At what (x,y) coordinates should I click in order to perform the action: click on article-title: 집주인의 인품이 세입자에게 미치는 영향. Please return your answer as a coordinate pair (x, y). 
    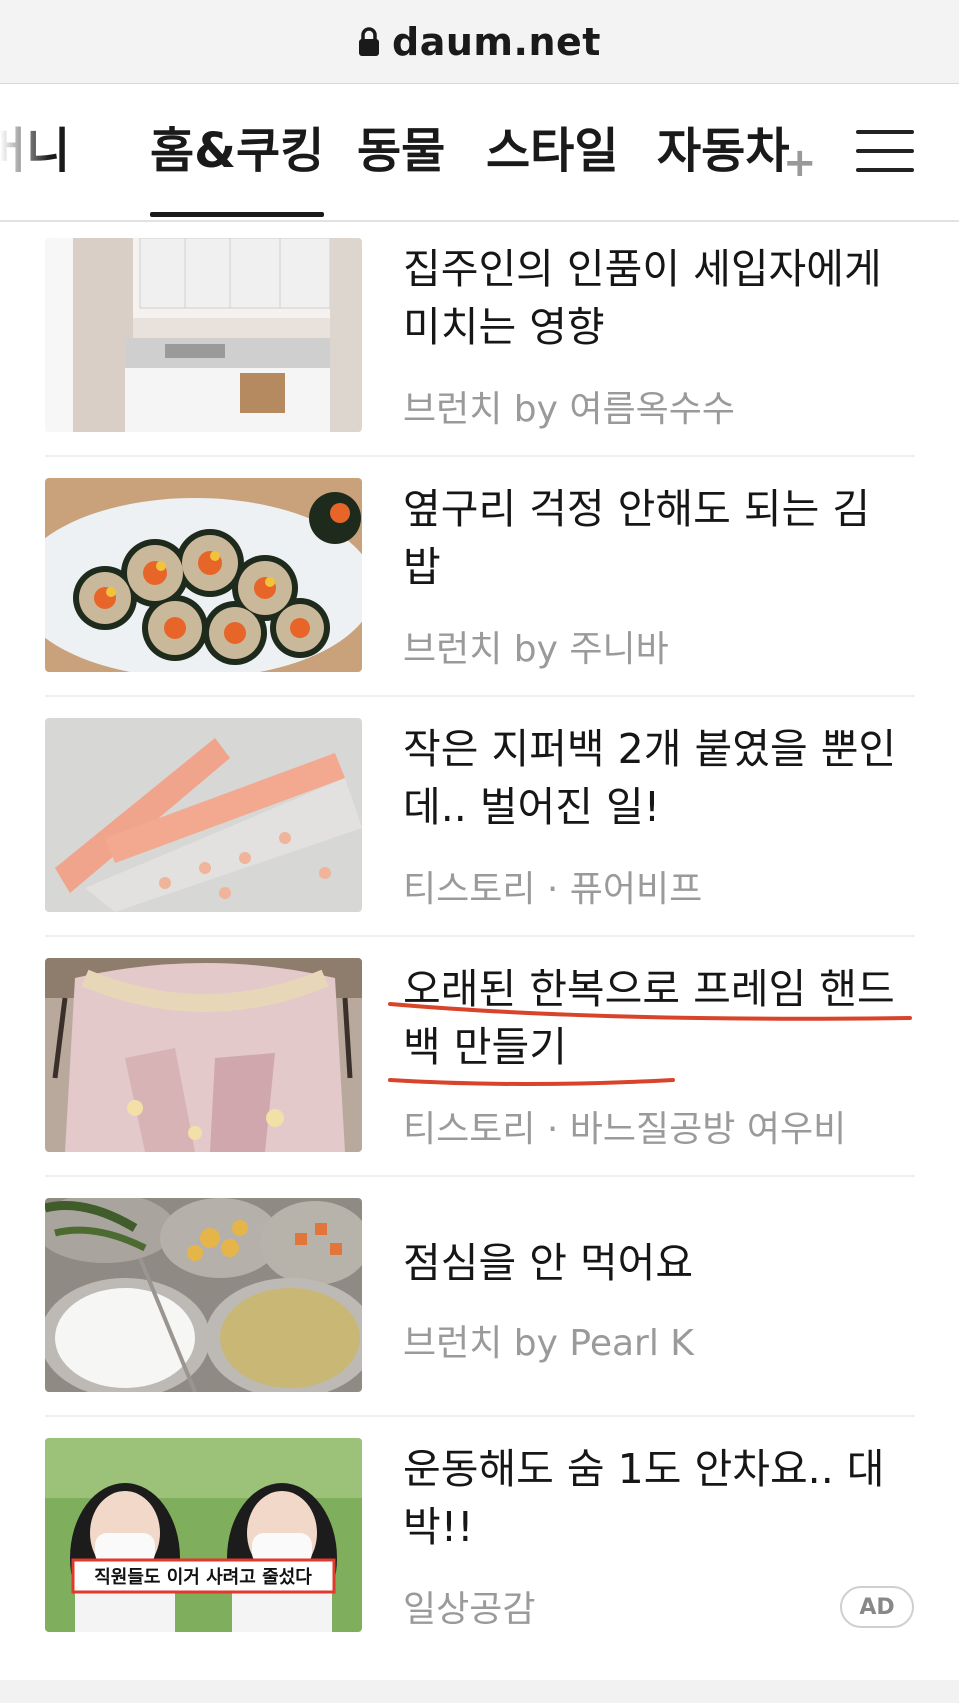
    Looking at the image, I should click on (653, 298).